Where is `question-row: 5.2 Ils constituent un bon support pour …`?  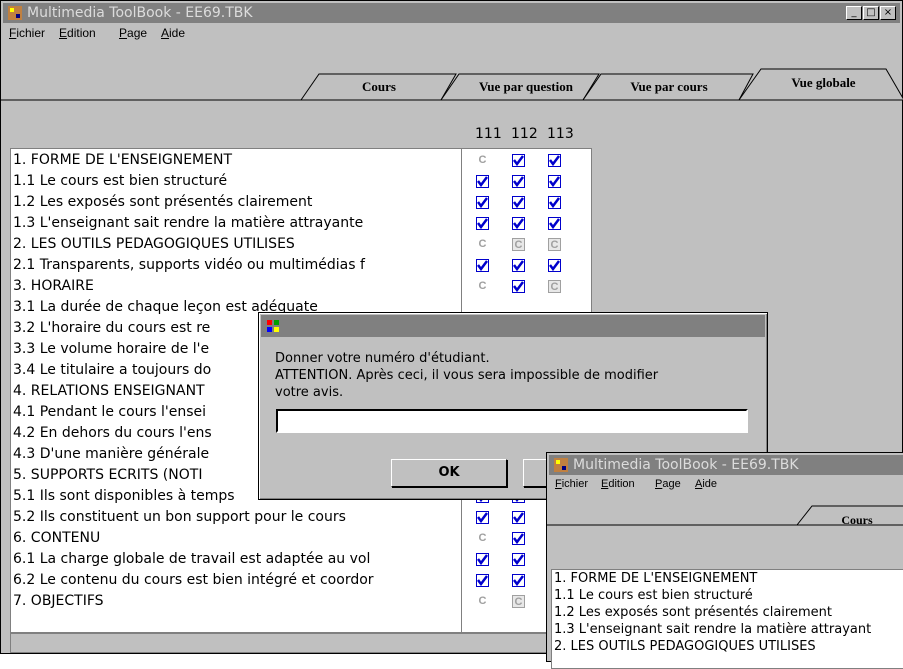 question-row: 5.2 Ils constituent un bon support pour … is located at coordinates (236, 517).